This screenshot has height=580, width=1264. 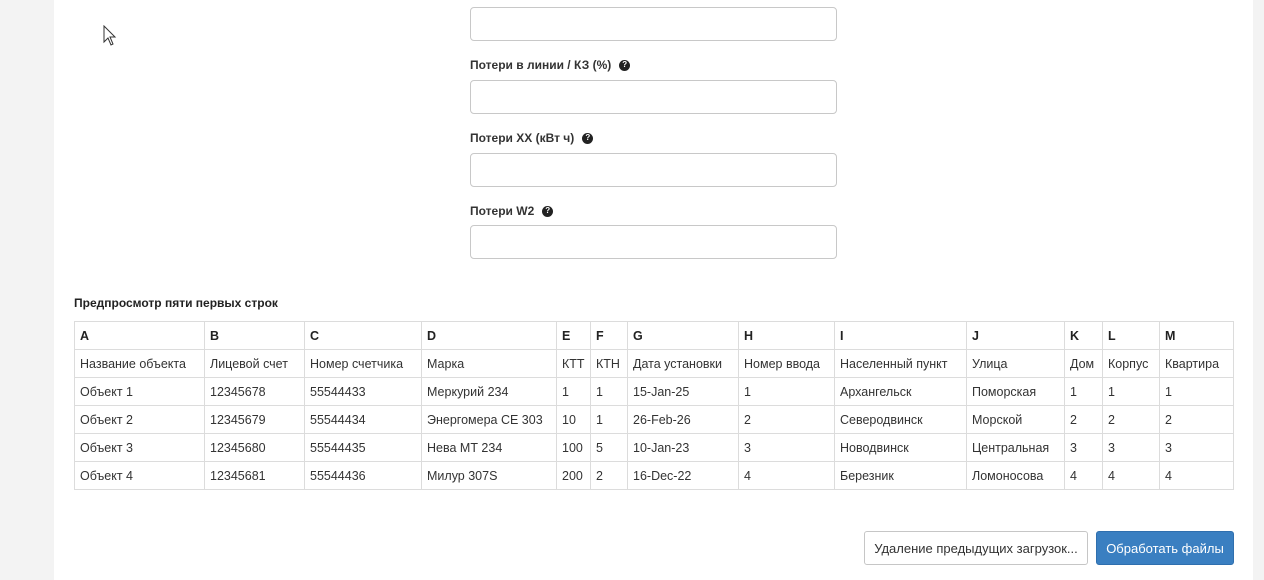 What do you see at coordinates (900, 335) in the screenshot?
I see `table-cell: I` at bounding box center [900, 335].